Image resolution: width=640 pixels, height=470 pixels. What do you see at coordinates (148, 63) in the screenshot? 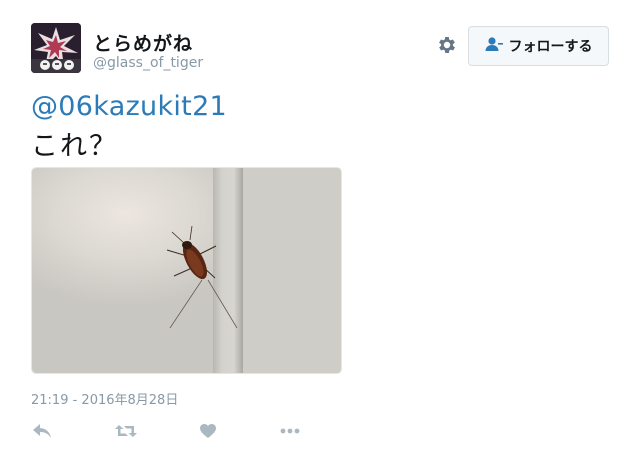
I see `user-handle: @glass_of_tiger` at bounding box center [148, 63].